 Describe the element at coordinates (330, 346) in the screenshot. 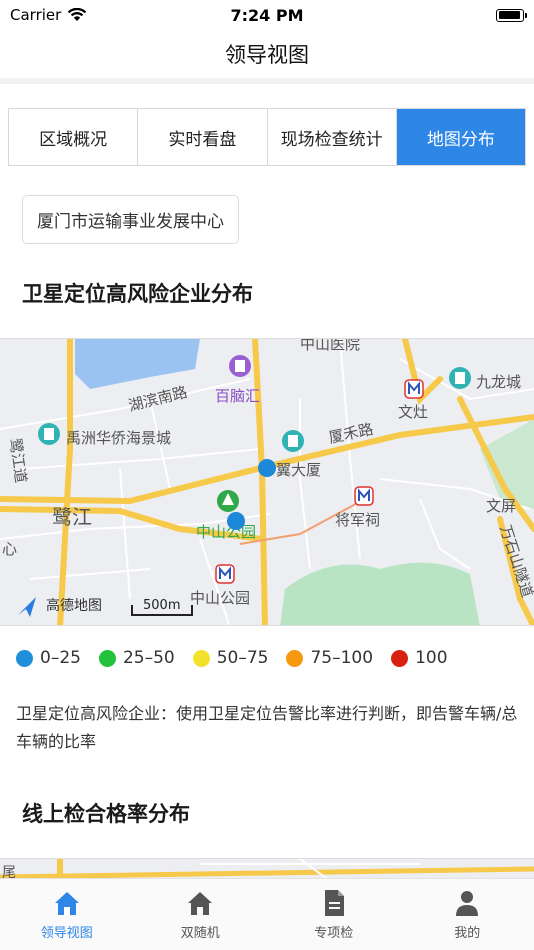

I see `map-label-hospital: 中山医院` at that location.